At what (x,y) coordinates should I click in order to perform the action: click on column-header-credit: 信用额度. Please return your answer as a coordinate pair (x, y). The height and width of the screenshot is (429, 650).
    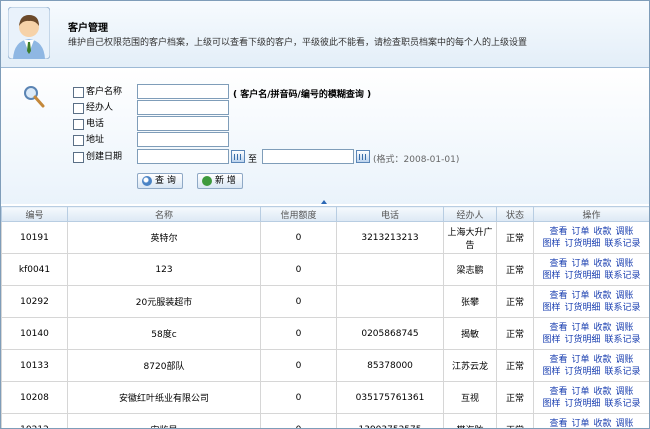
    Looking at the image, I should click on (298, 214).